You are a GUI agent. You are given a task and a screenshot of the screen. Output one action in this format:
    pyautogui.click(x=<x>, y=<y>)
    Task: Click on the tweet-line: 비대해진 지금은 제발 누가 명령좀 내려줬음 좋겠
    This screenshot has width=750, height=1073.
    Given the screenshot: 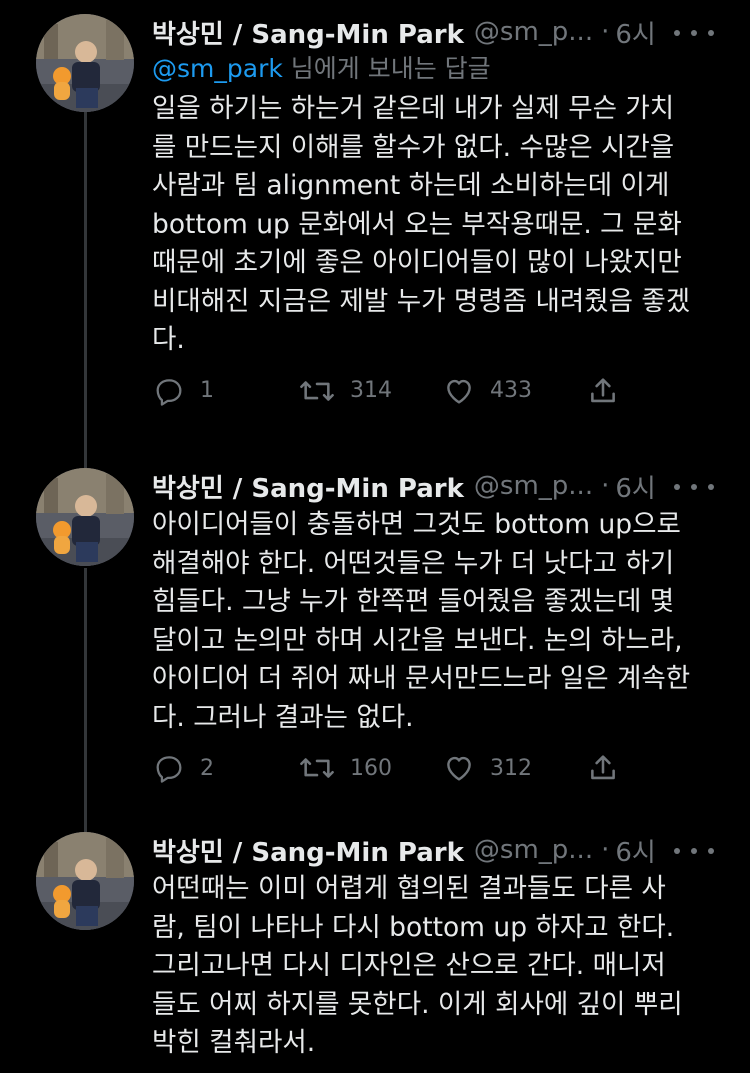 What is the action you would take?
    pyautogui.click(x=421, y=301)
    